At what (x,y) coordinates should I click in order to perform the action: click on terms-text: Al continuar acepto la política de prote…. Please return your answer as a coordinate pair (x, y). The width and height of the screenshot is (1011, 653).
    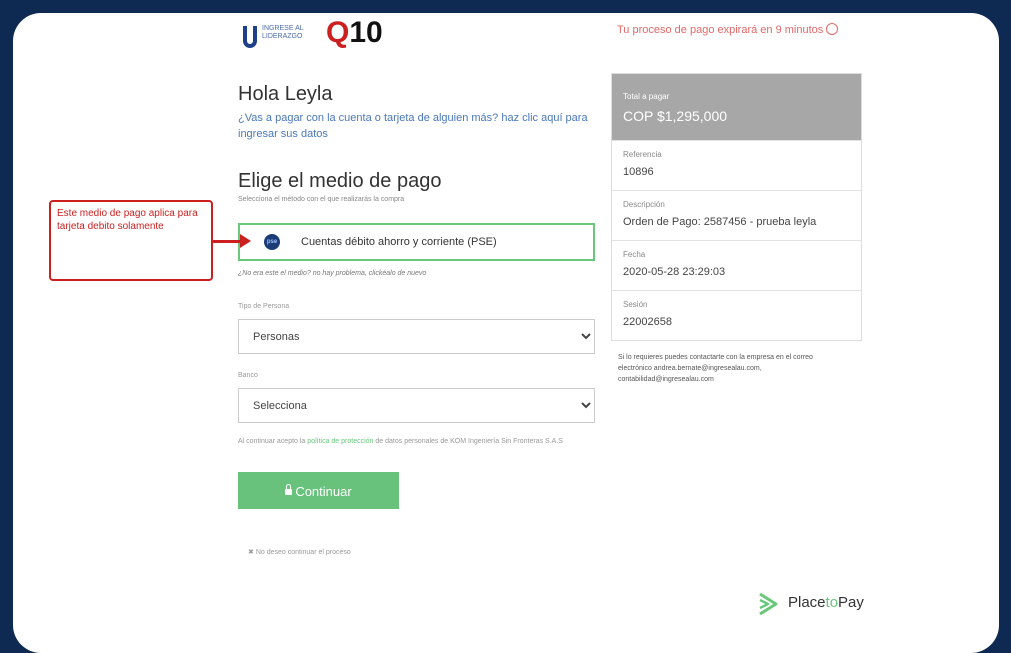
    Looking at the image, I should click on (418, 442).